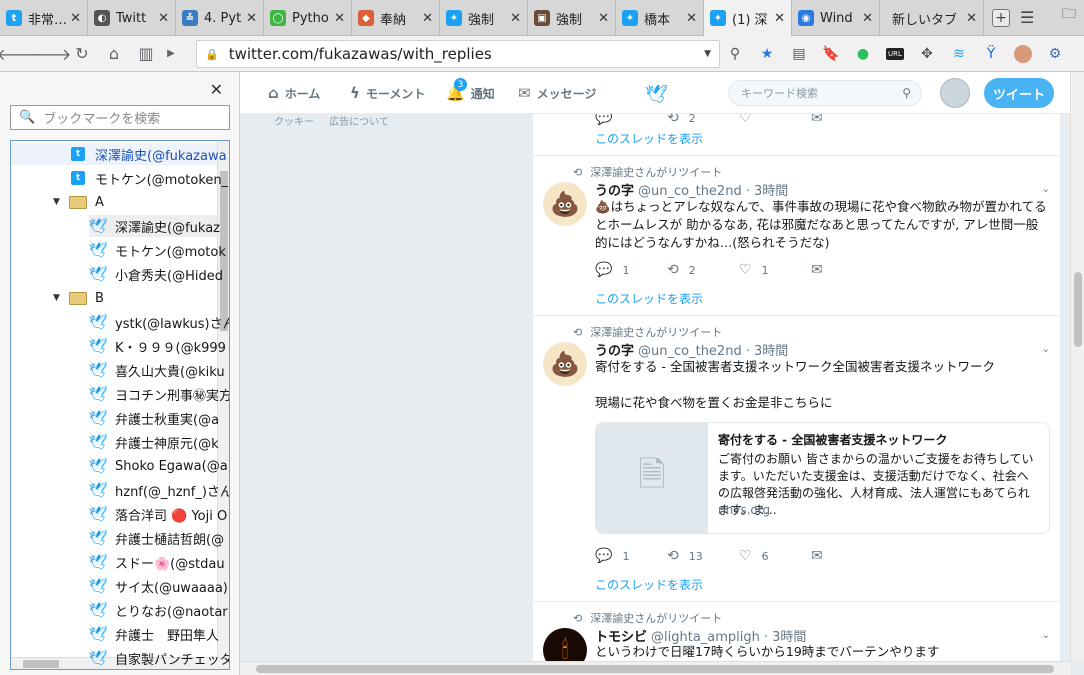 This screenshot has width=1084, height=675. I want to click on bookmark-item: 🕊 弁護士神原元(@k, so click(153, 442).